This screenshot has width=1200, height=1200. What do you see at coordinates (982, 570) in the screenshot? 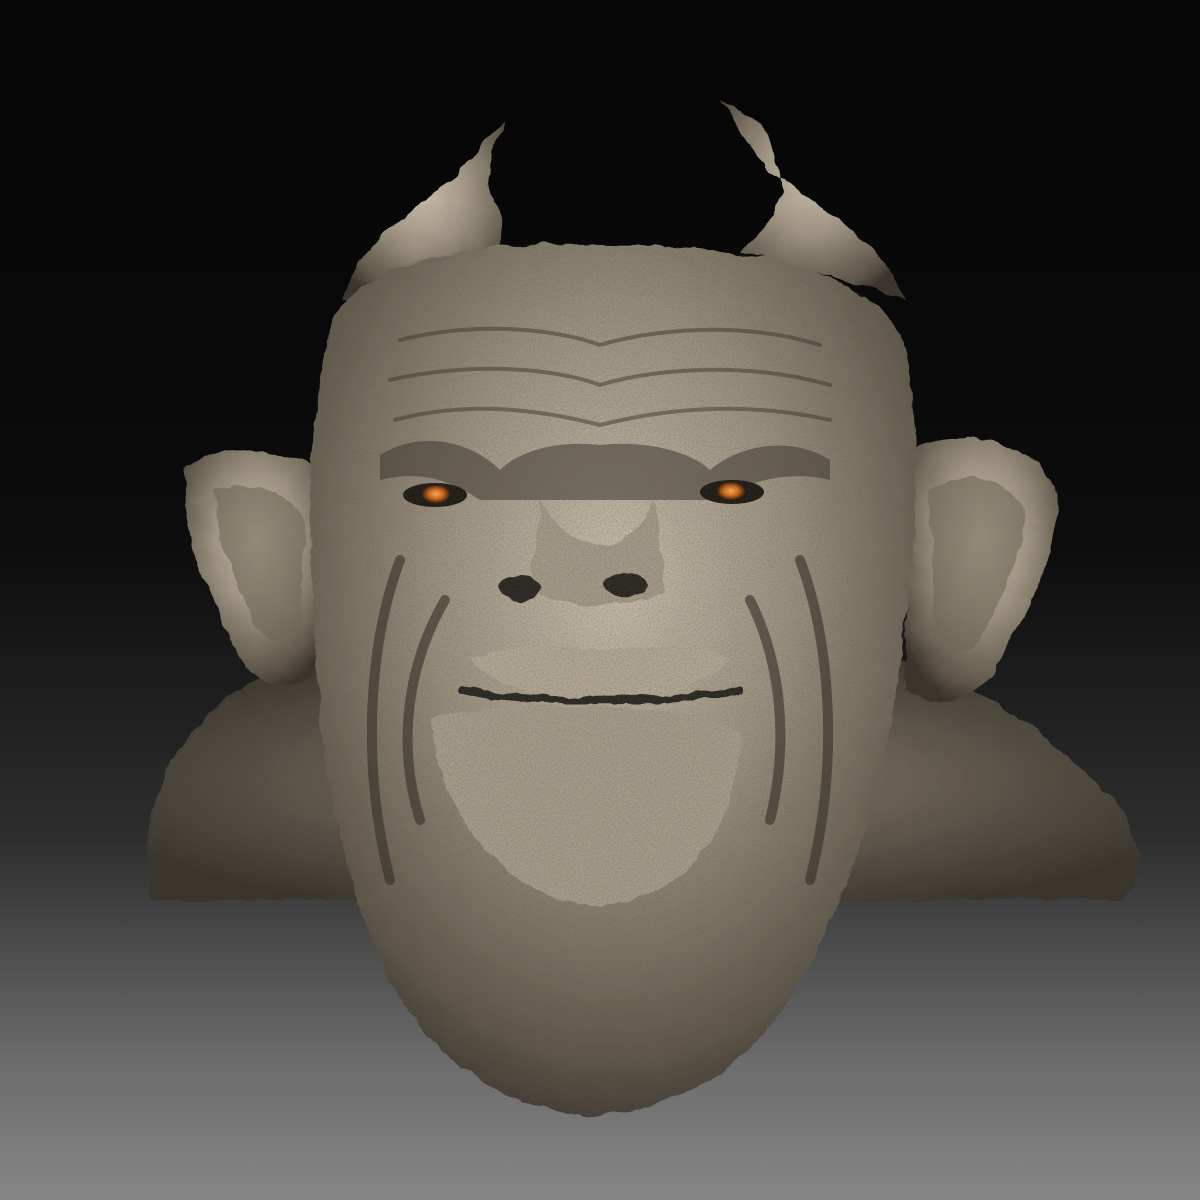
I see `right-ear` at bounding box center [982, 570].